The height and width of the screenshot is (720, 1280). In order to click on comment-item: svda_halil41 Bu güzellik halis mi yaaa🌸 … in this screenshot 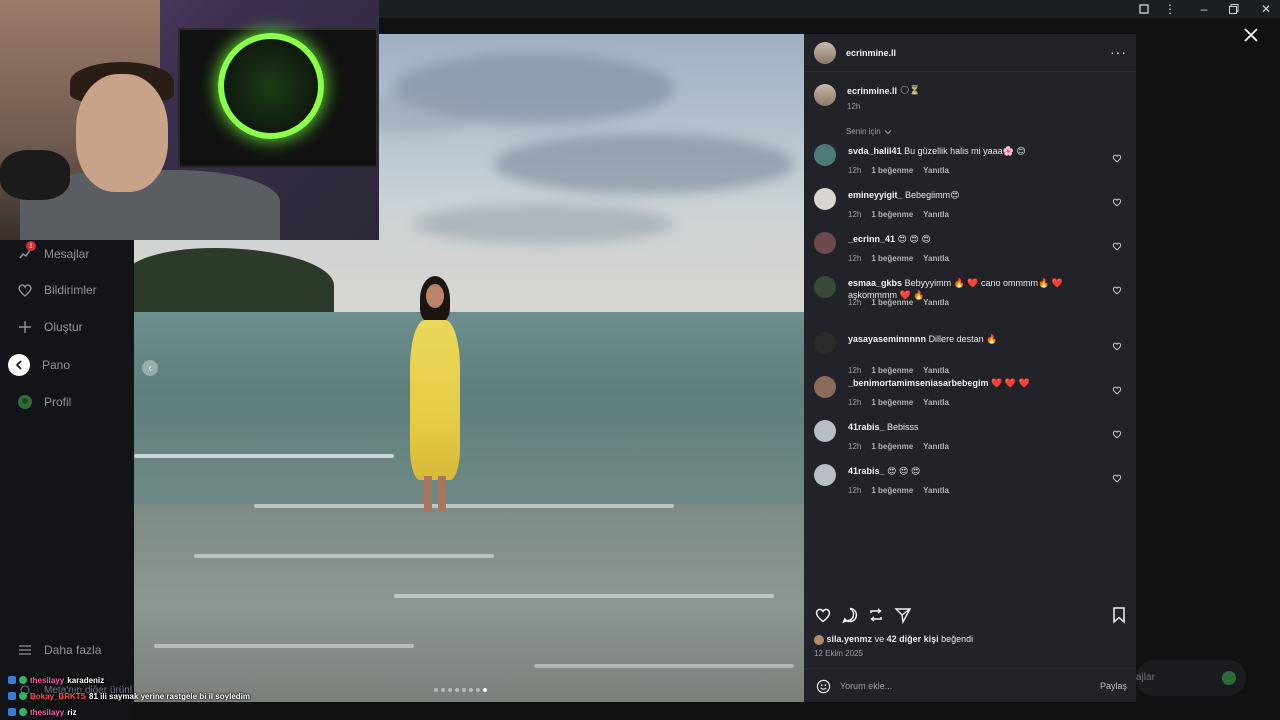, I will do `click(972, 166)`.